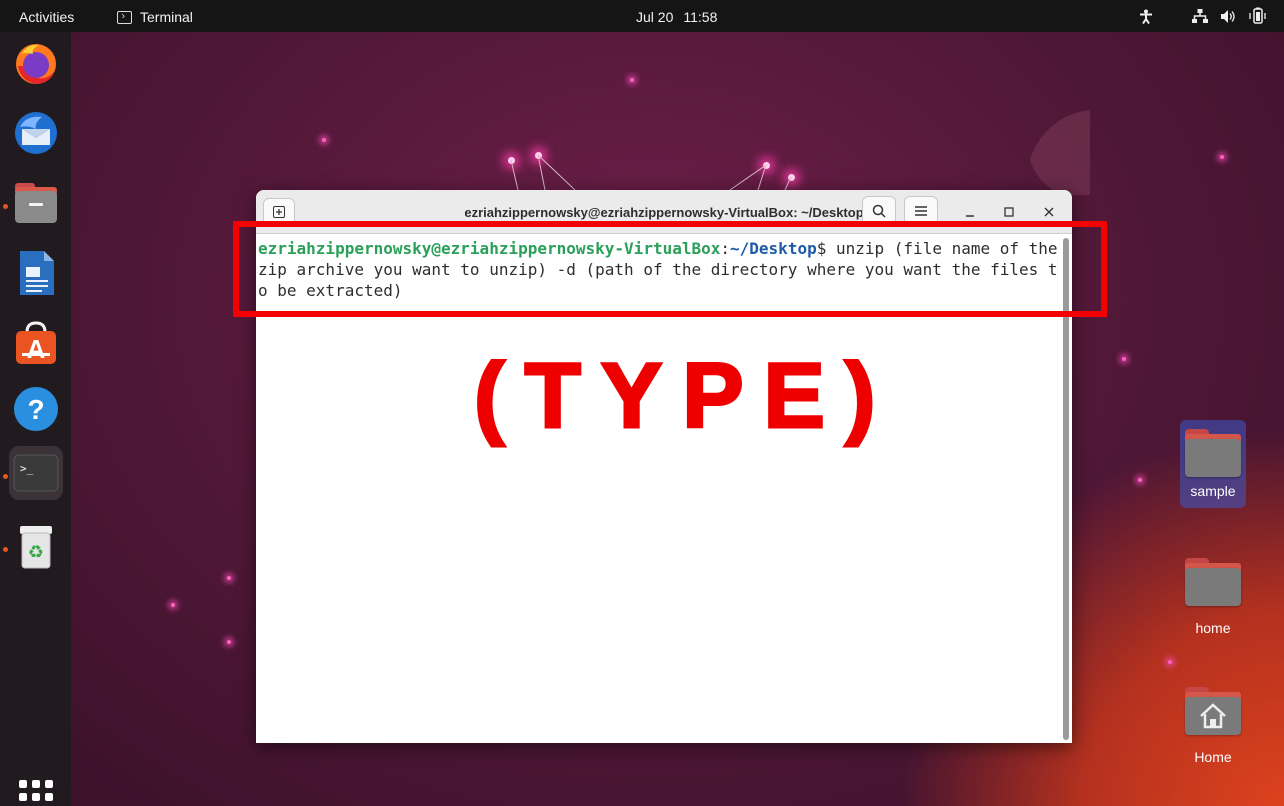 The height and width of the screenshot is (806, 1284). I want to click on close-button, so click(1049, 212).